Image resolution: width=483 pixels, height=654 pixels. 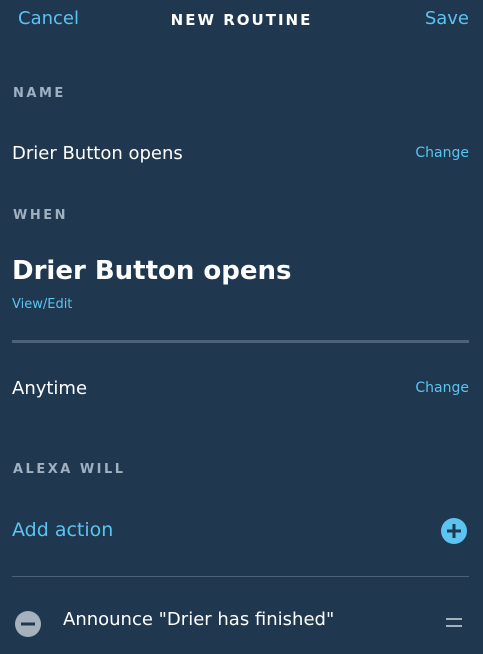 What do you see at coordinates (241, 20) in the screenshot?
I see `page-title: NEW ROUTINE` at bounding box center [241, 20].